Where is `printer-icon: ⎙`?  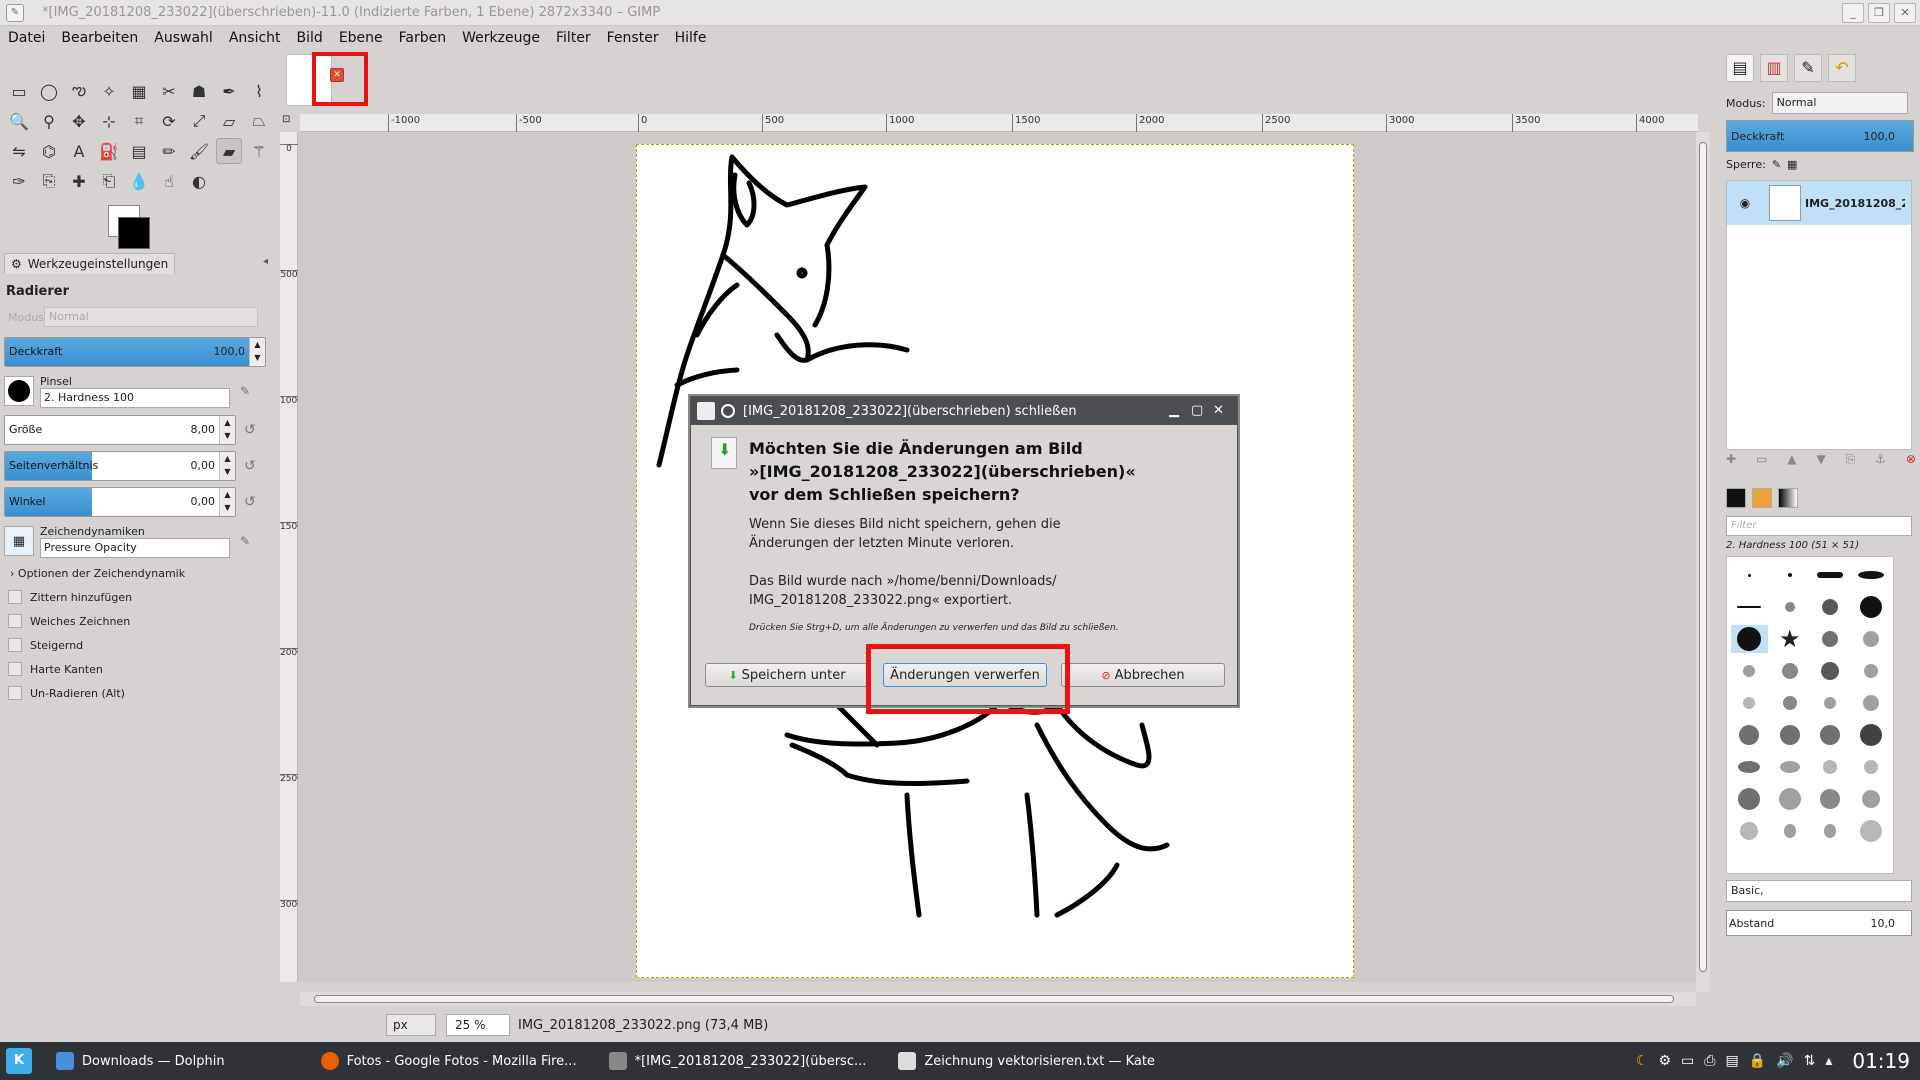 printer-icon: ⎙ is located at coordinates (1709, 1061).